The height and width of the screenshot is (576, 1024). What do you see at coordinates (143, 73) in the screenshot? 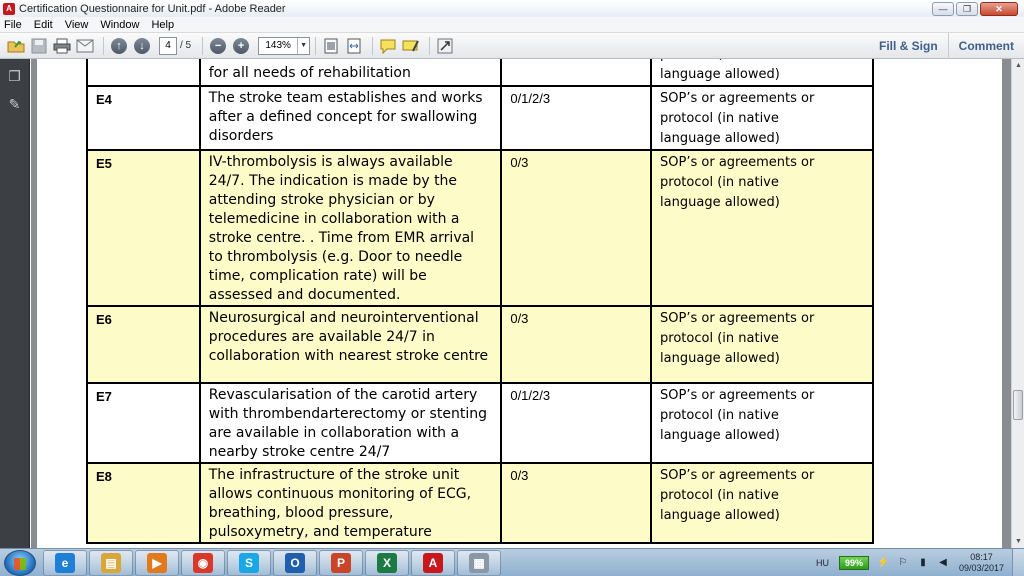
I see `code-cell` at bounding box center [143, 73].